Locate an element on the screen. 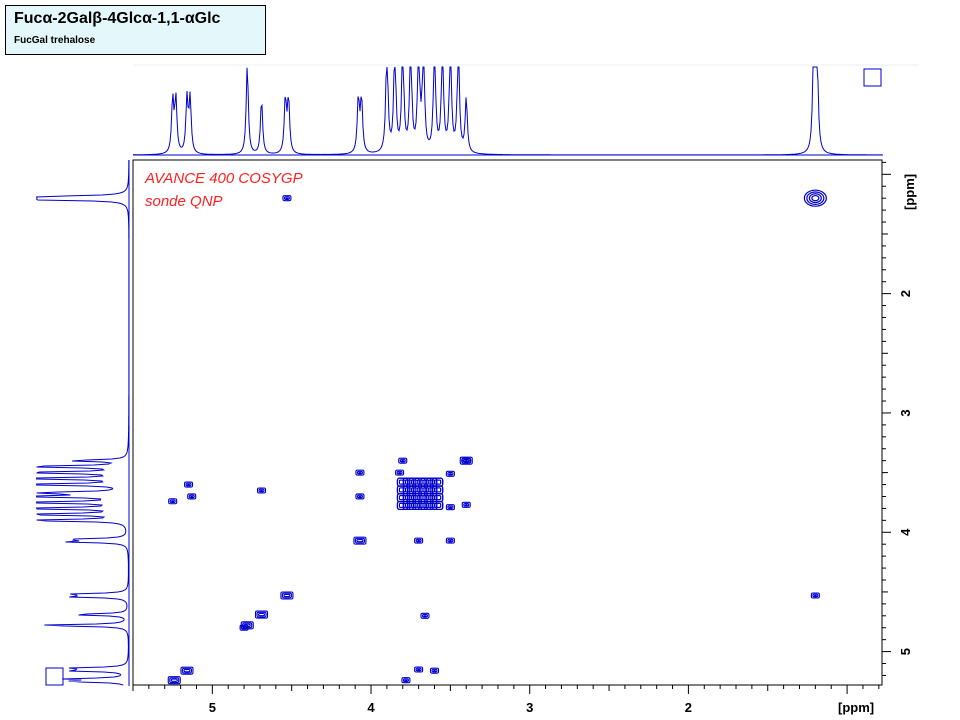  y-tick-label: 2 is located at coordinates (905, 293).